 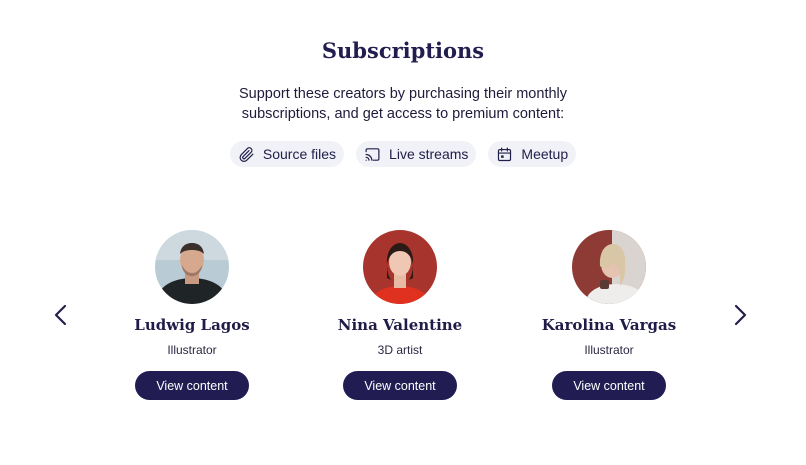 What do you see at coordinates (299, 154) in the screenshot?
I see `feature-label: Source files` at bounding box center [299, 154].